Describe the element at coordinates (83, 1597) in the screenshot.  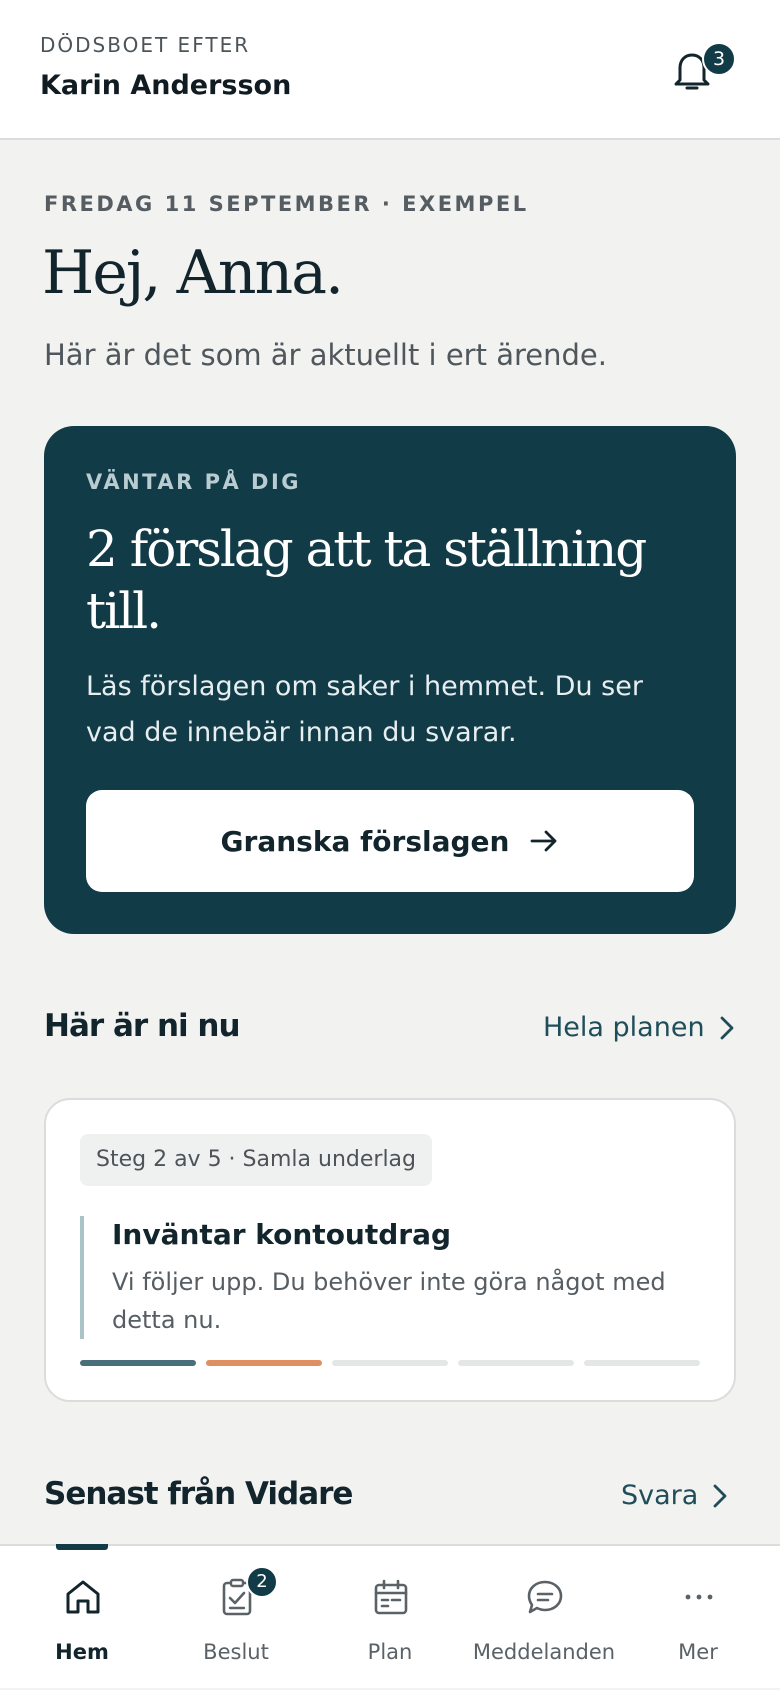
I see `home-icon` at that location.